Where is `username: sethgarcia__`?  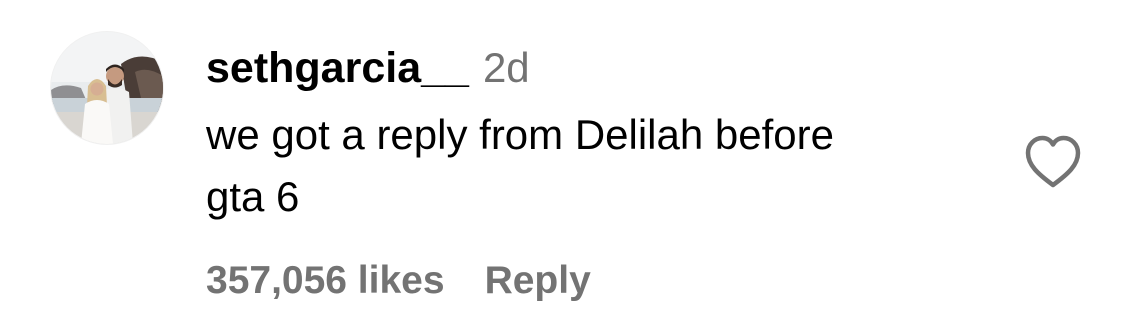 username: sethgarcia__ is located at coordinates (337, 68).